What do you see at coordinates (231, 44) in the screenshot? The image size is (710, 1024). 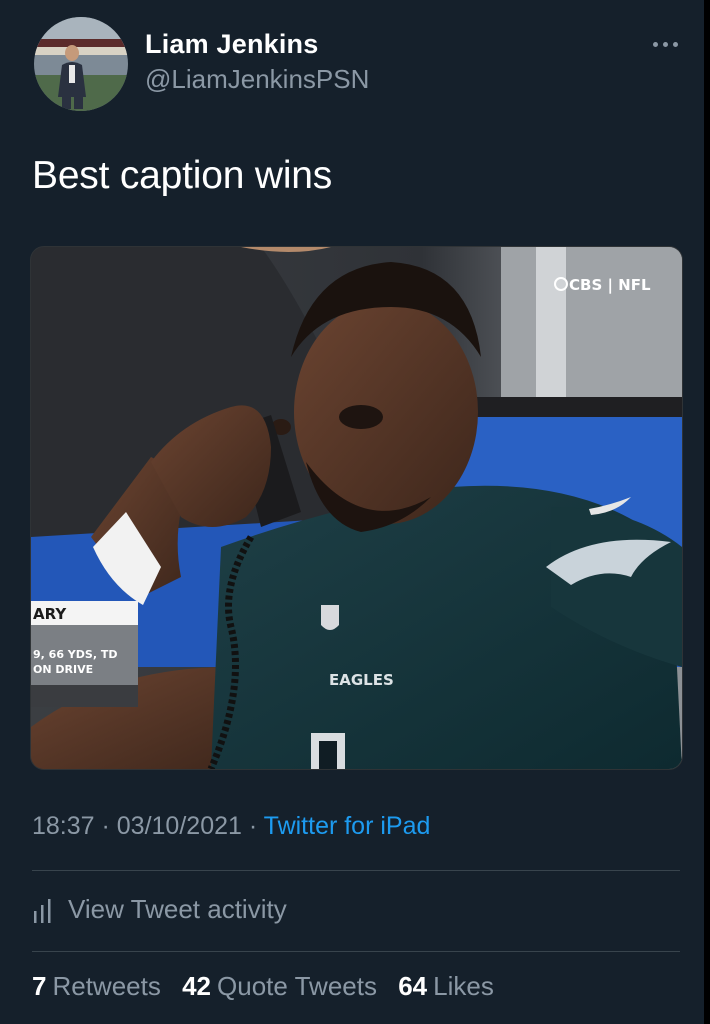 I see `author-display-name: Liam Jenkins` at bounding box center [231, 44].